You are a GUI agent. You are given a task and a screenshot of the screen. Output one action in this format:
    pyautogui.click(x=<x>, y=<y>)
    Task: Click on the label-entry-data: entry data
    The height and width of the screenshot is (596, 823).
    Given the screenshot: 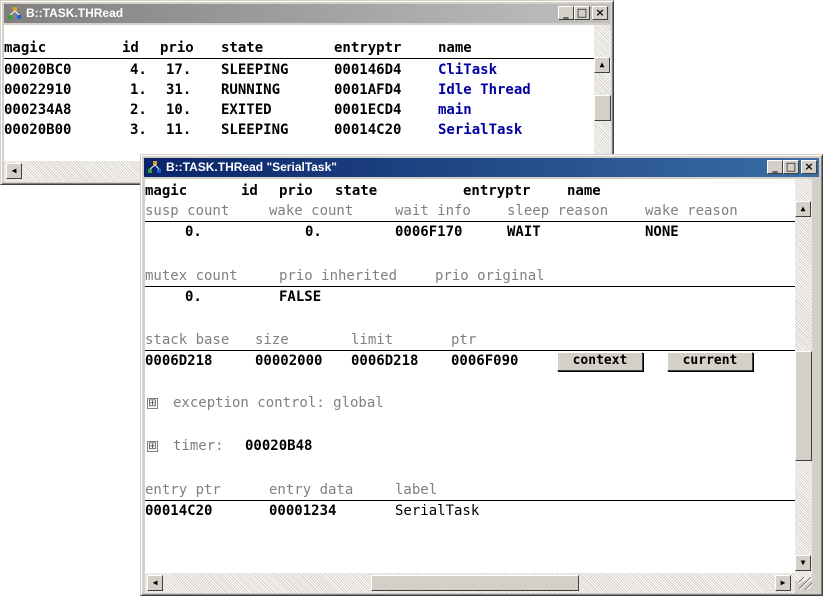 What is the action you would take?
    pyautogui.click(x=311, y=490)
    